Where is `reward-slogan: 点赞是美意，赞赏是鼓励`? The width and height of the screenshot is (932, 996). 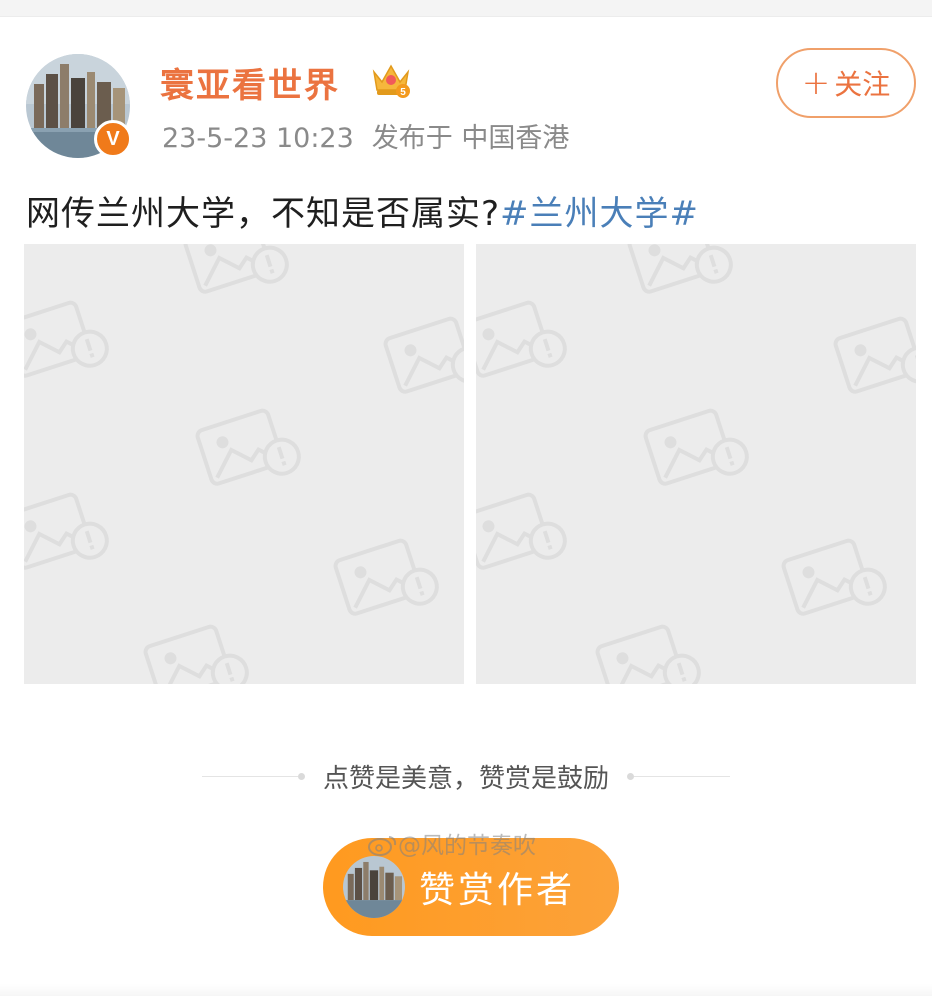 reward-slogan: 点赞是美意，赞赏是鼓励 is located at coordinates (466, 776).